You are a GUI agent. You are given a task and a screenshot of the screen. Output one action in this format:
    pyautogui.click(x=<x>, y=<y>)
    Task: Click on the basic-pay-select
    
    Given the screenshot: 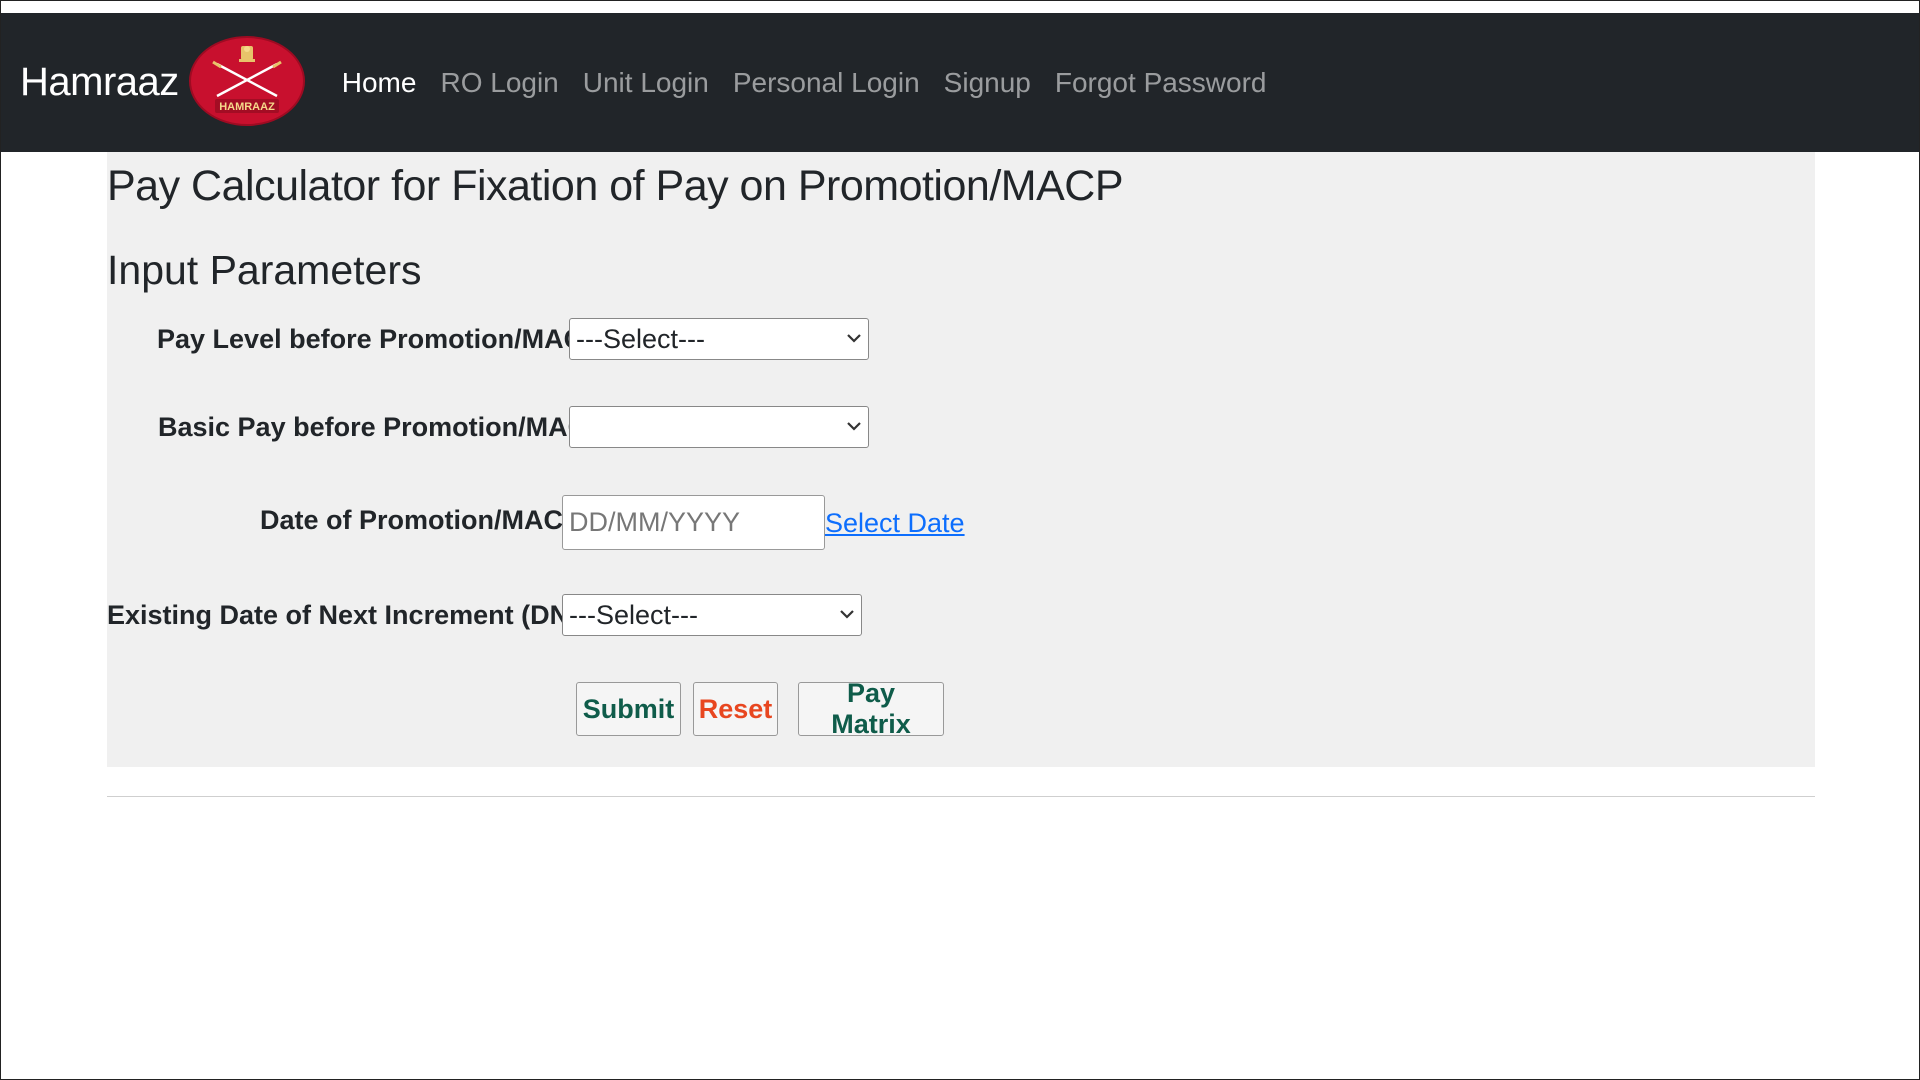 What is the action you would take?
    pyautogui.click(x=719, y=427)
    